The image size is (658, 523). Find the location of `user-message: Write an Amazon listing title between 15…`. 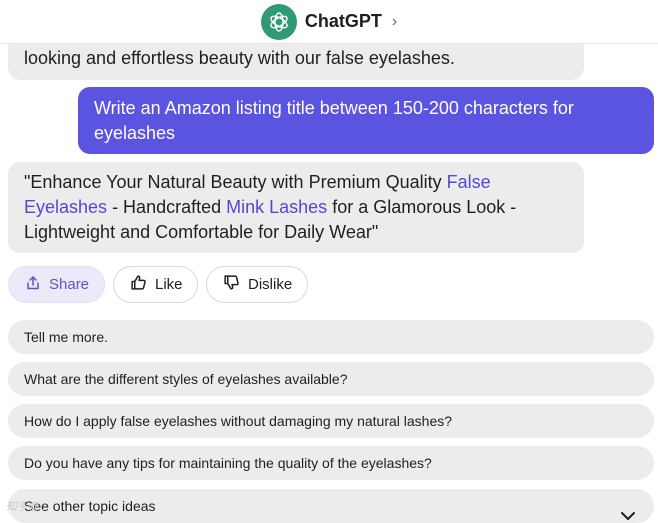

user-message: Write an Amazon listing title between 15… is located at coordinates (366, 120).